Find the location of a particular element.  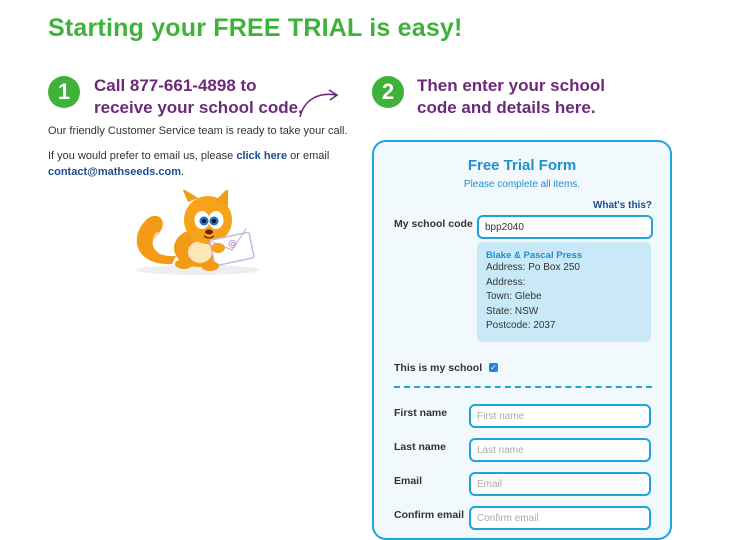

confirm-email-input is located at coordinates (560, 518).